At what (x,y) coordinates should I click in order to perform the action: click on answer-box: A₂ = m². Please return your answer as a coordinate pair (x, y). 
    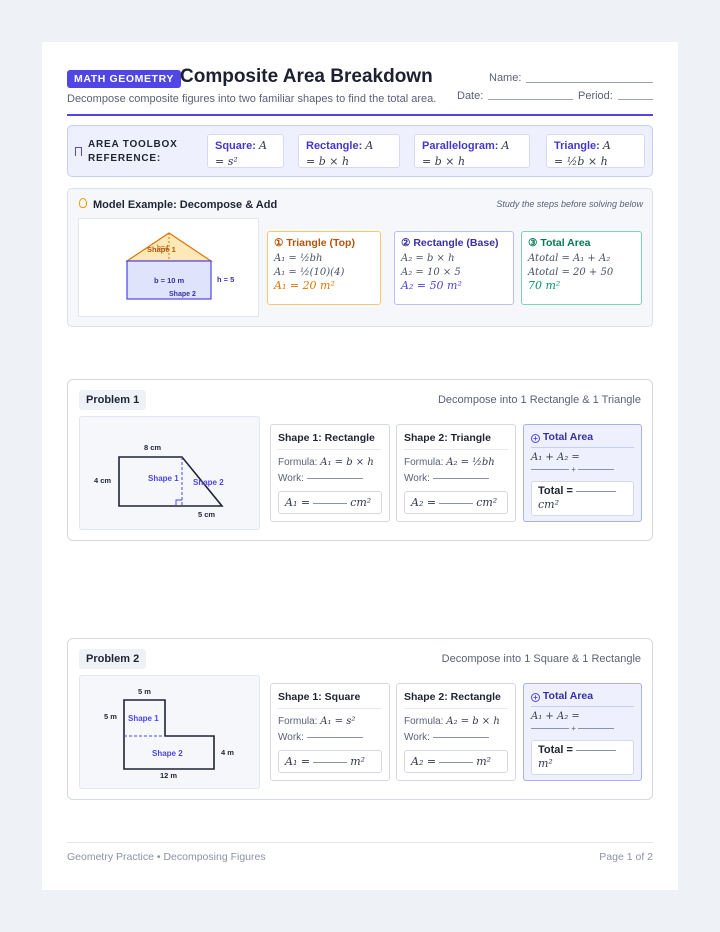
    Looking at the image, I should click on (456, 761).